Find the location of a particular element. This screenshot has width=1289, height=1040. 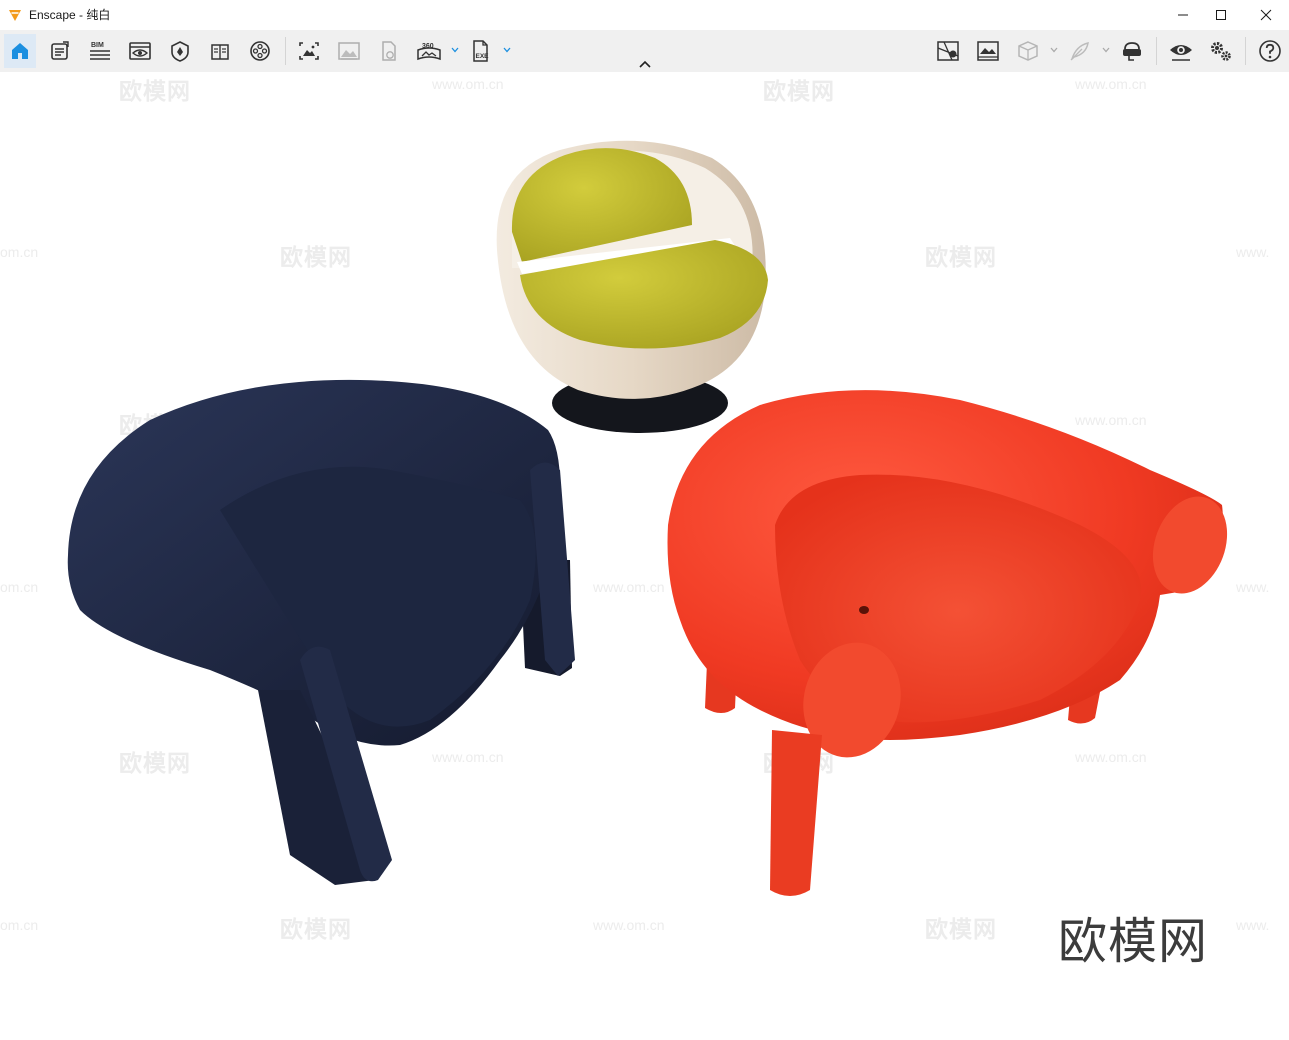

screenshot-button is located at coordinates (309, 51).